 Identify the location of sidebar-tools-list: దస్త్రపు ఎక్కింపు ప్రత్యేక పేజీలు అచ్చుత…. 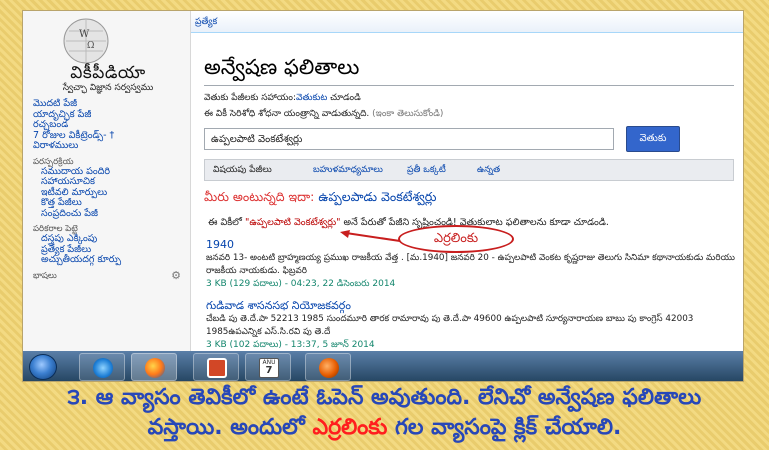
(109, 249).